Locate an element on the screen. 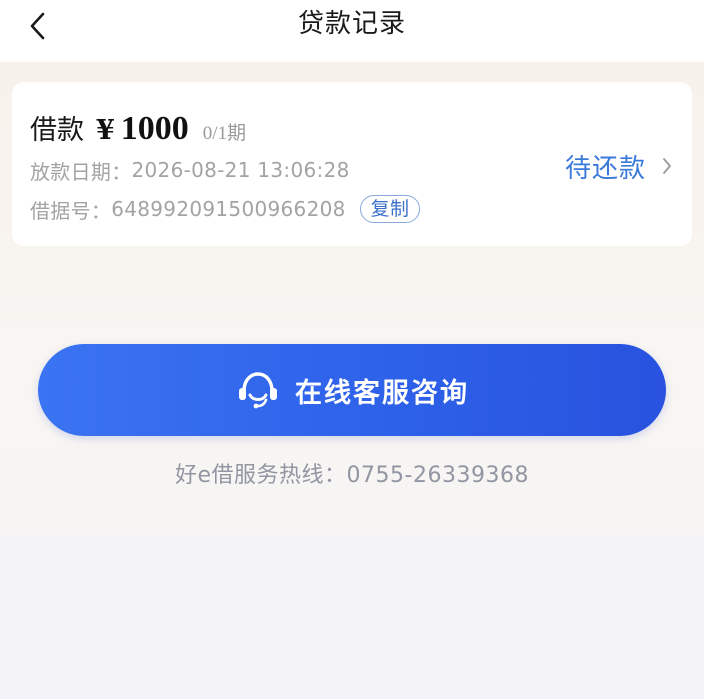  receipt-number-row: 借据号： 648992091500966208 复制 is located at coordinates (225, 209).